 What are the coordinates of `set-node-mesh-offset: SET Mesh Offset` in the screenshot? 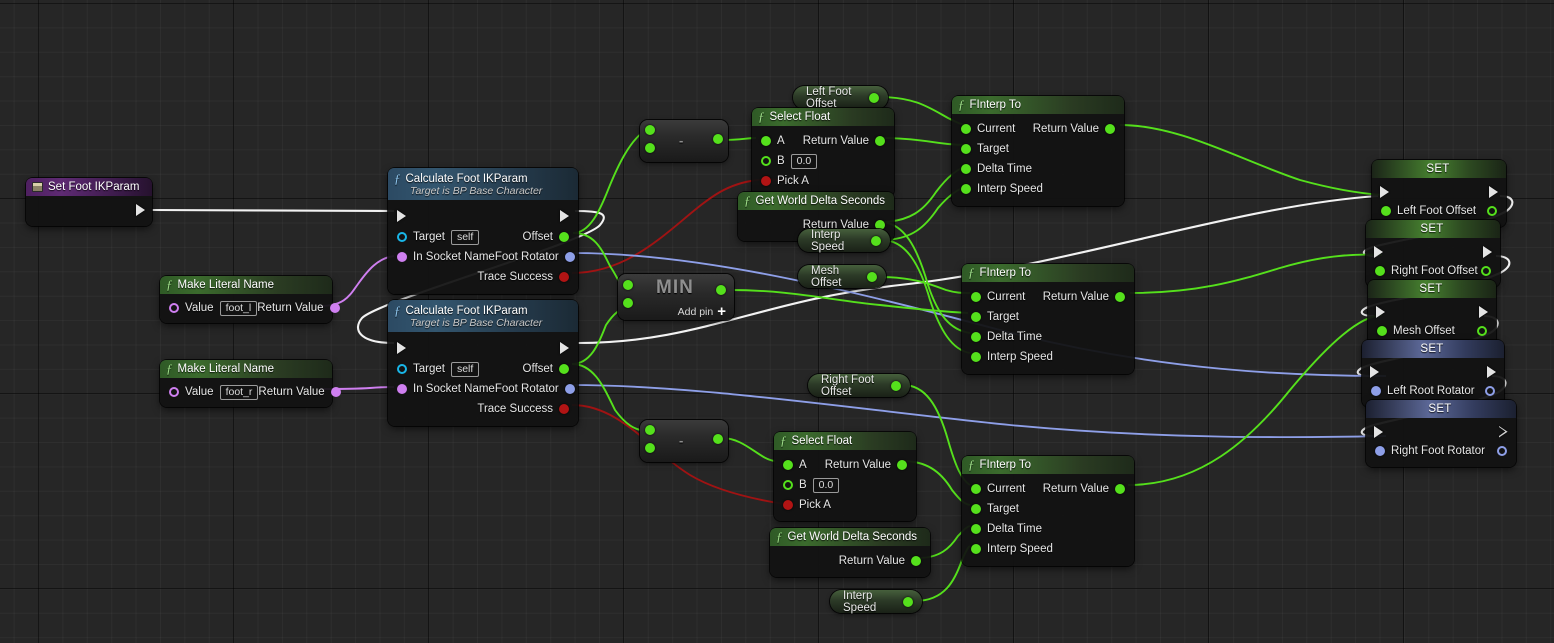 It's located at (1432, 313).